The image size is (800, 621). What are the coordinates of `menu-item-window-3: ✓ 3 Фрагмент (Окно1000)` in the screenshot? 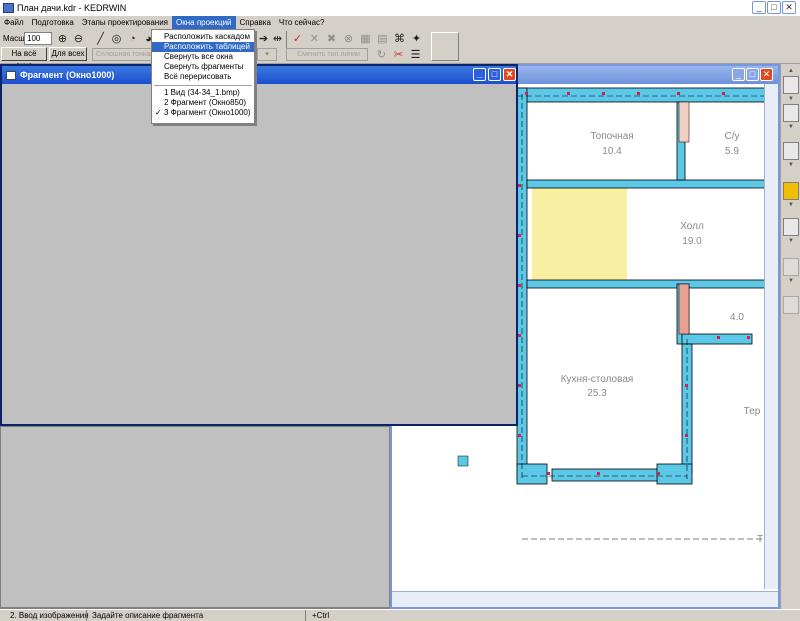 It's located at (203, 113).